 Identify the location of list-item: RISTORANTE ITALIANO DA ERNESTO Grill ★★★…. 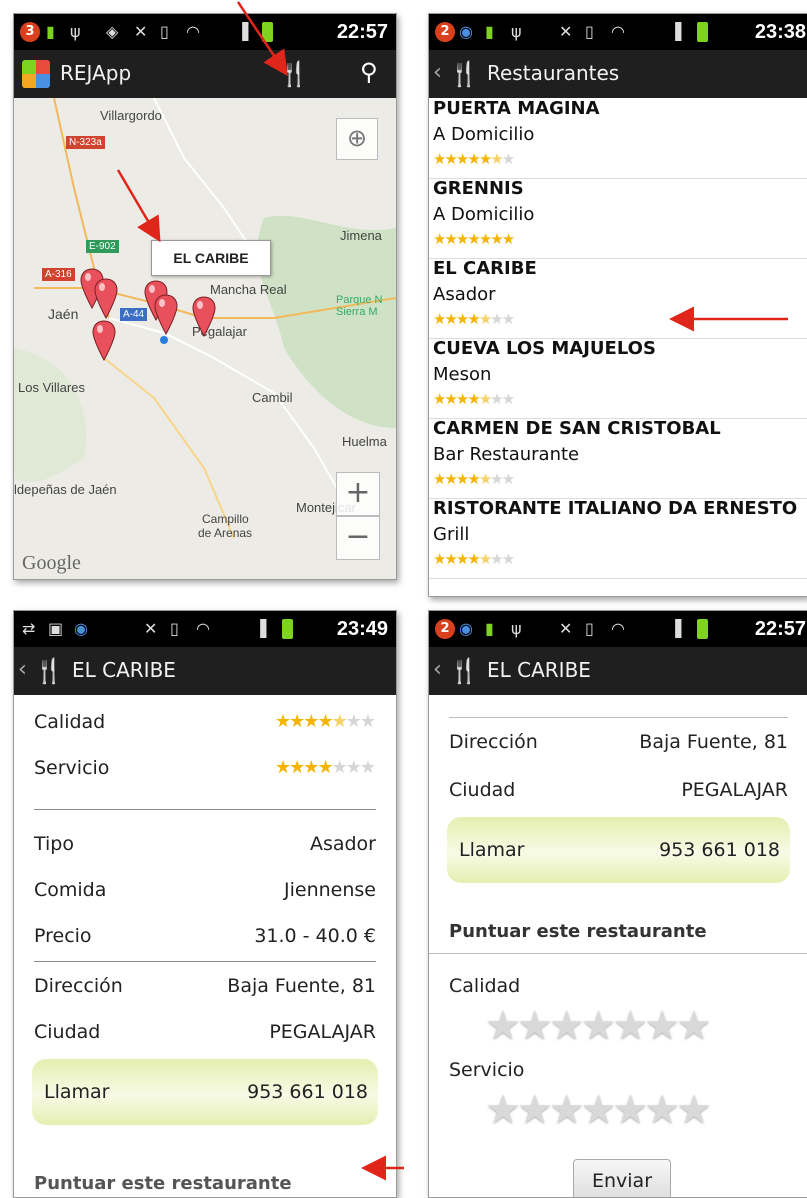
(618, 538).